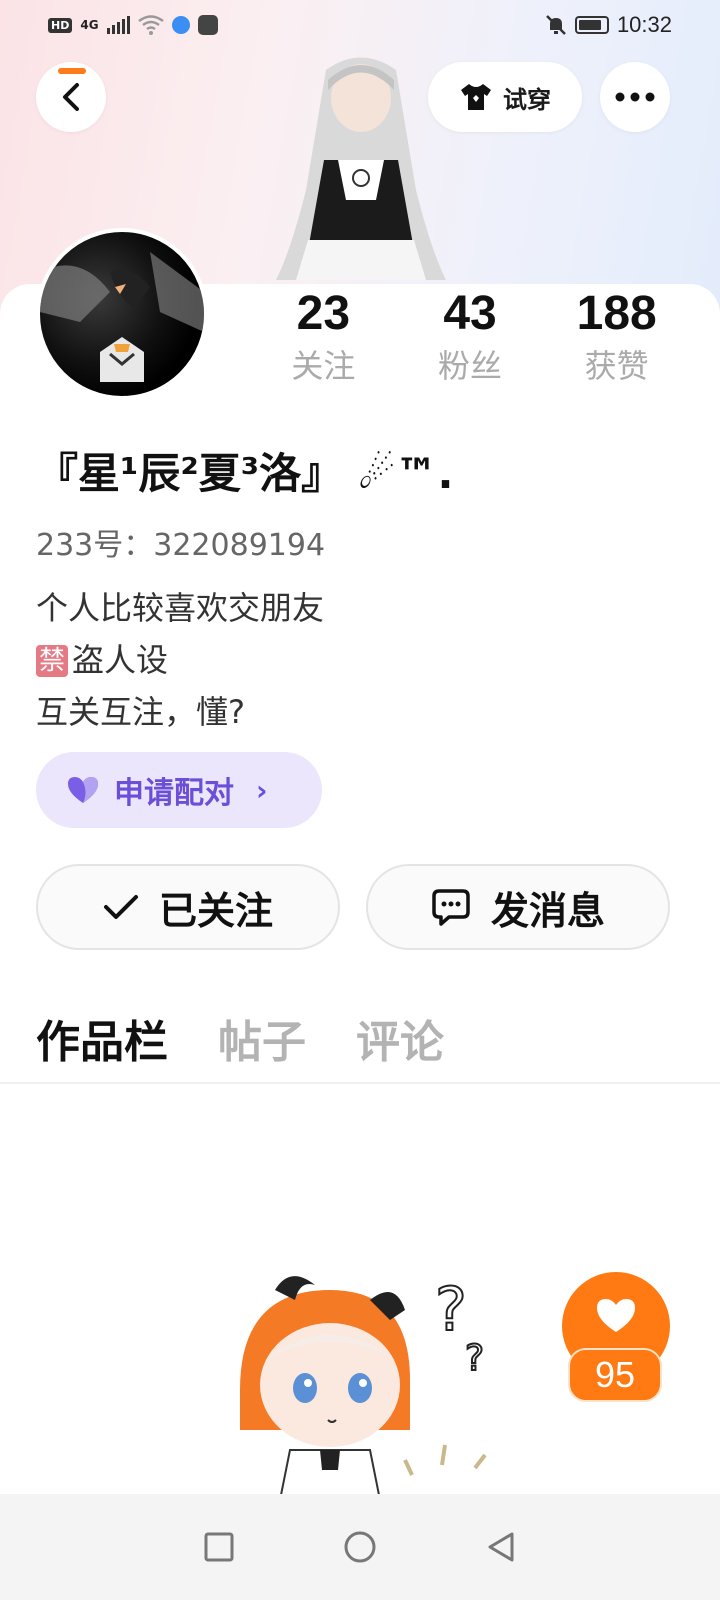 The height and width of the screenshot is (1600, 720). What do you see at coordinates (591, 25) in the screenshot?
I see `battery-icon` at bounding box center [591, 25].